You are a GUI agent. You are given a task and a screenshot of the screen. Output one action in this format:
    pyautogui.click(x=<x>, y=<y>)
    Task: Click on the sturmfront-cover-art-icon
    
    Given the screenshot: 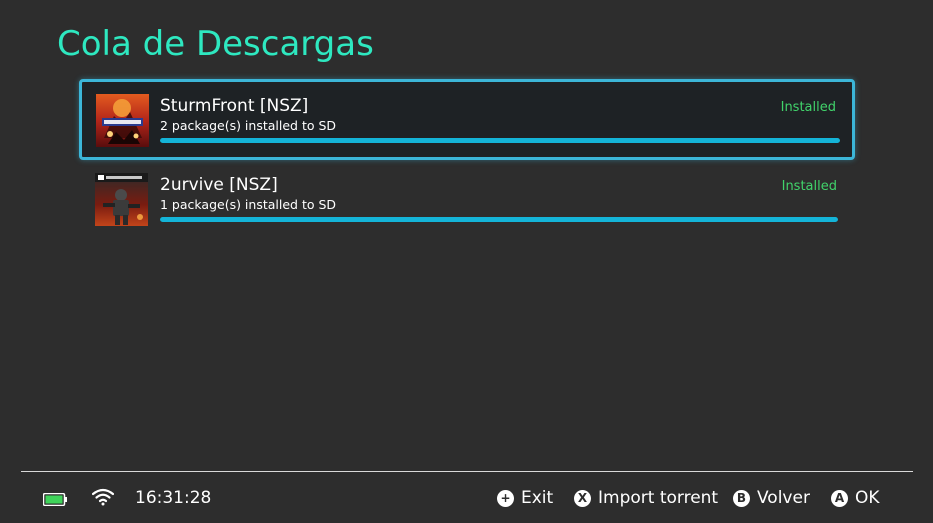 What is the action you would take?
    pyautogui.click(x=122, y=120)
    